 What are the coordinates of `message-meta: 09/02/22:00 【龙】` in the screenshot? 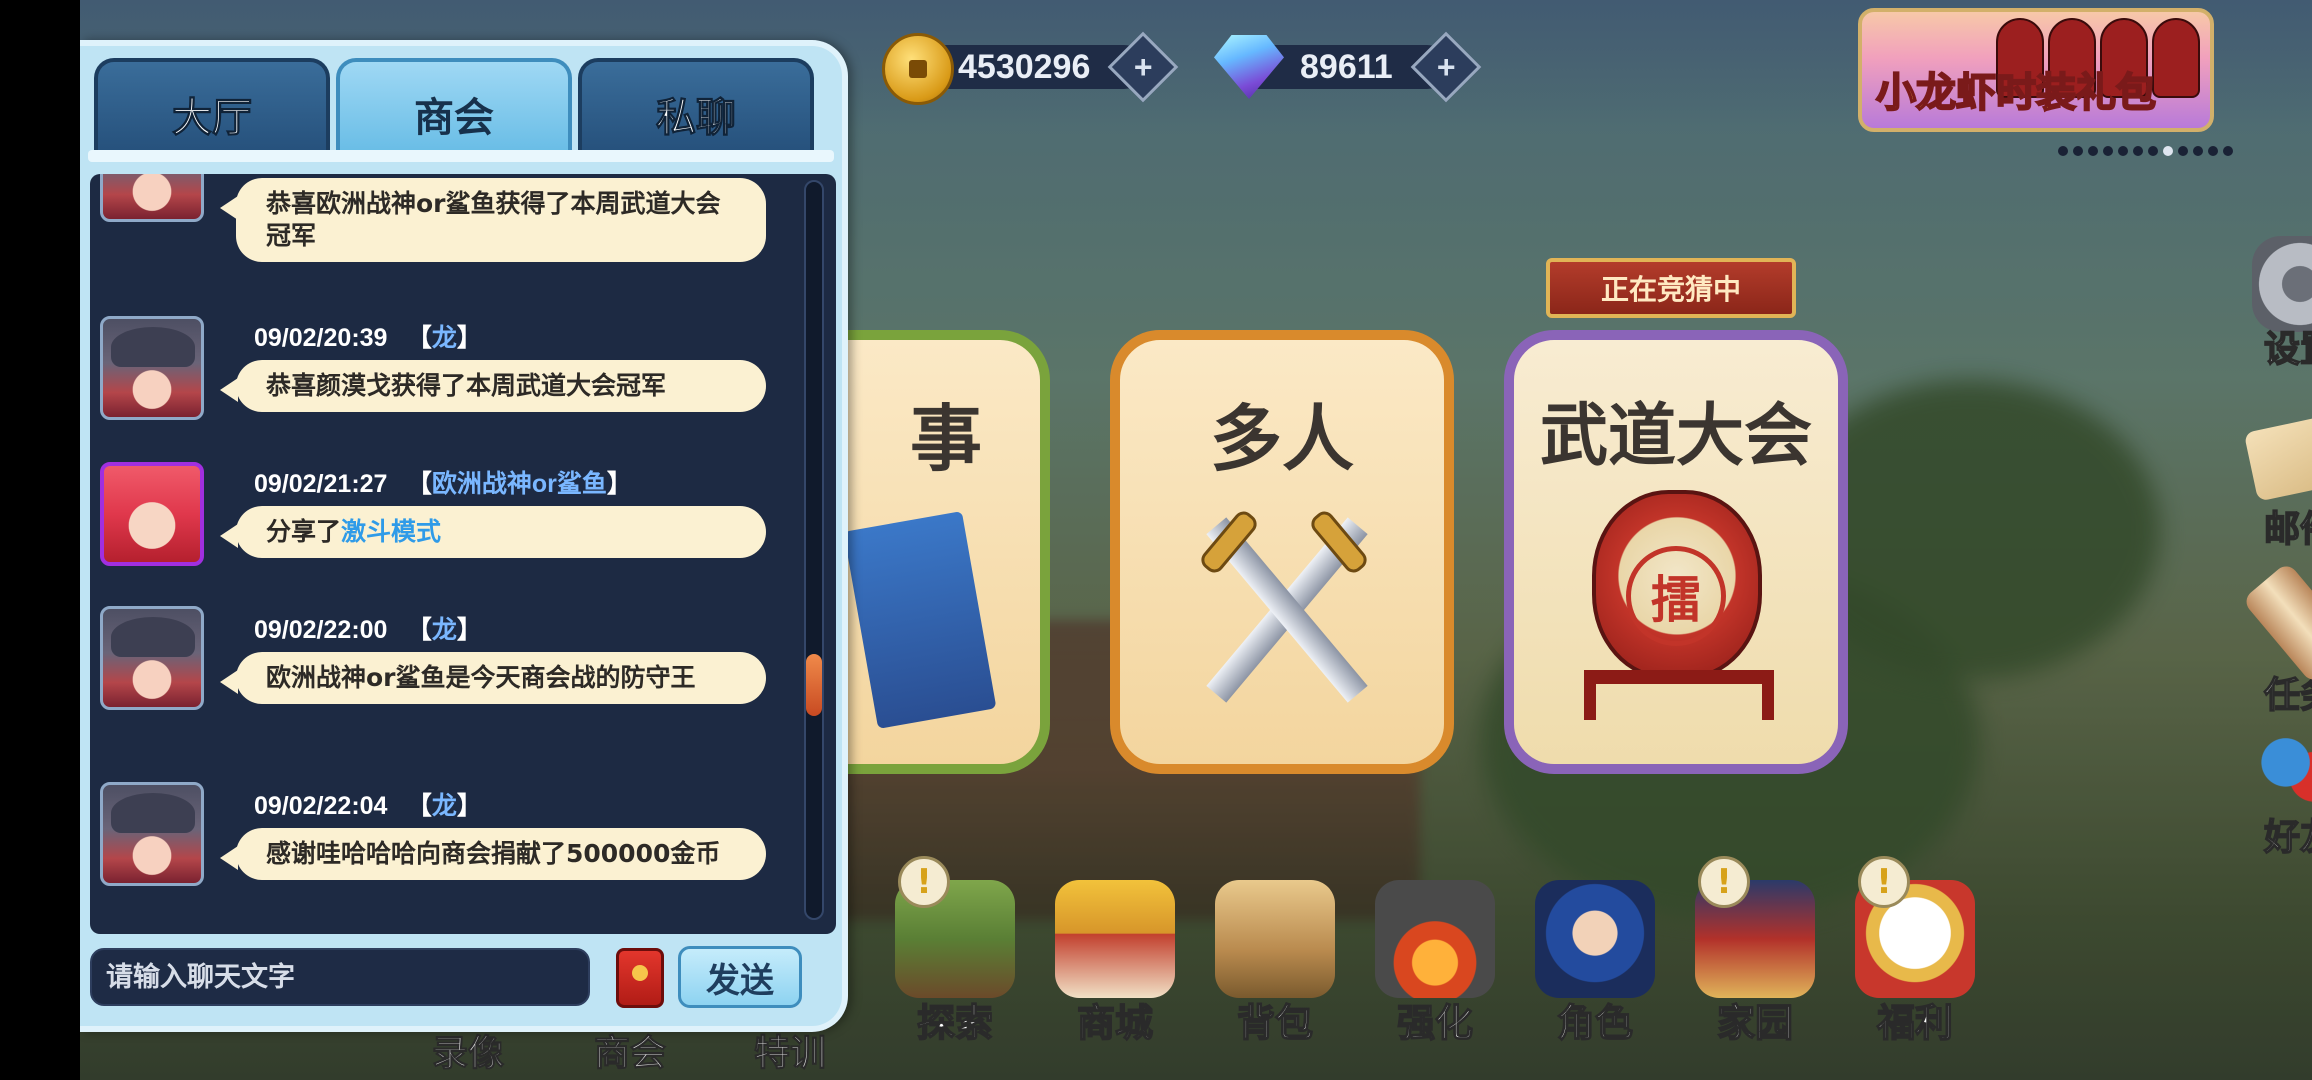 It's located at (368, 630).